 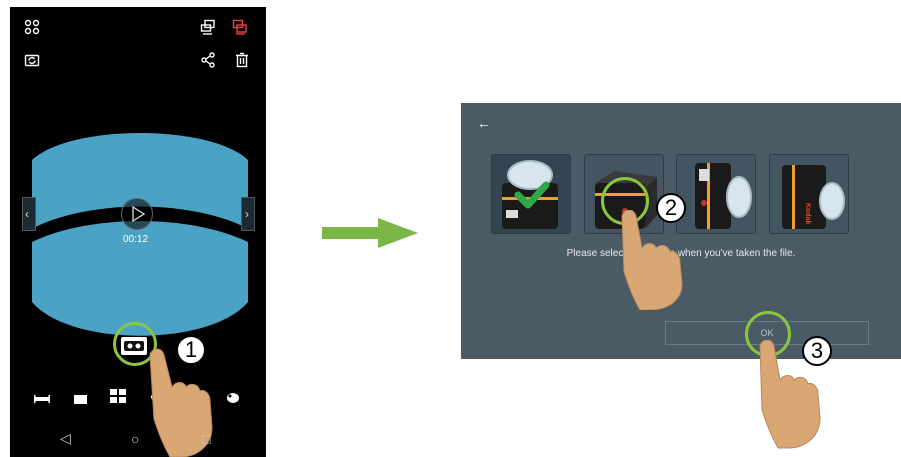 What do you see at coordinates (813, 197) in the screenshot?
I see `camera-angled-icon: Kodak` at bounding box center [813, 197].